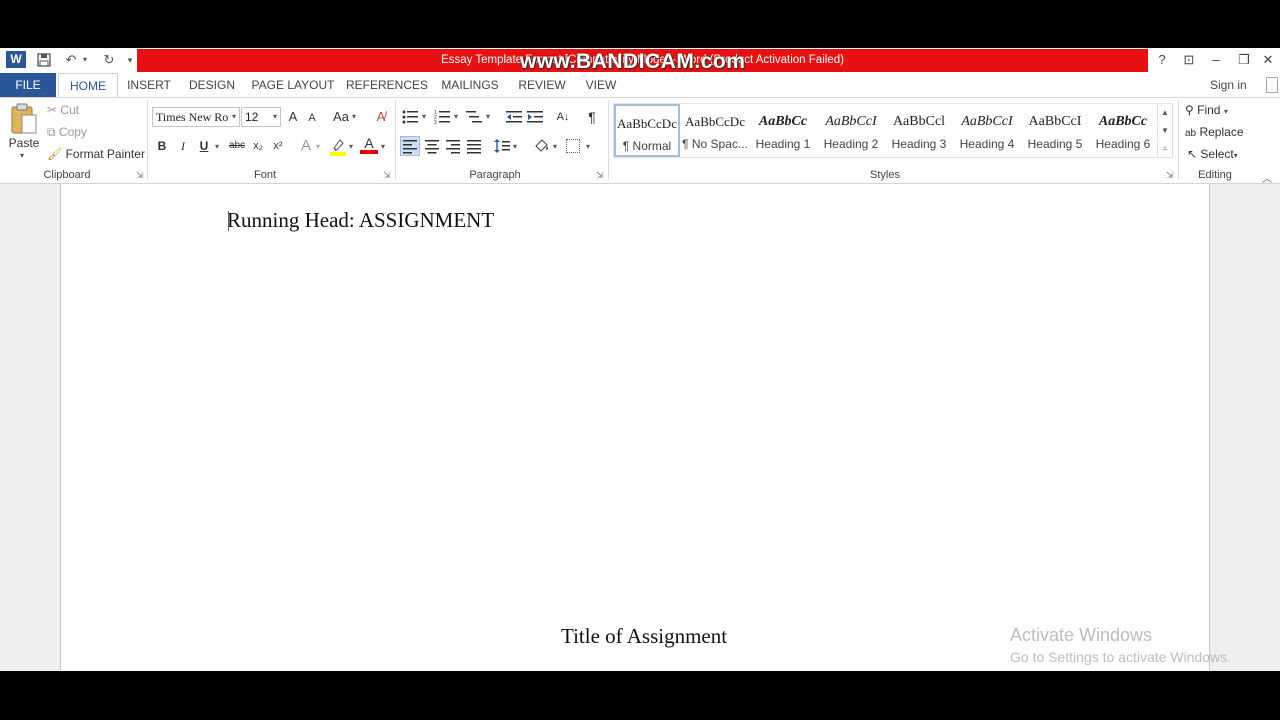 The width and height of the screenshot is (1280, 720). What do you see at coordinates (1225, 111) in the screenshot?
I see `find-dropdown-icon: ▾` at bounding box center [1225, 111].